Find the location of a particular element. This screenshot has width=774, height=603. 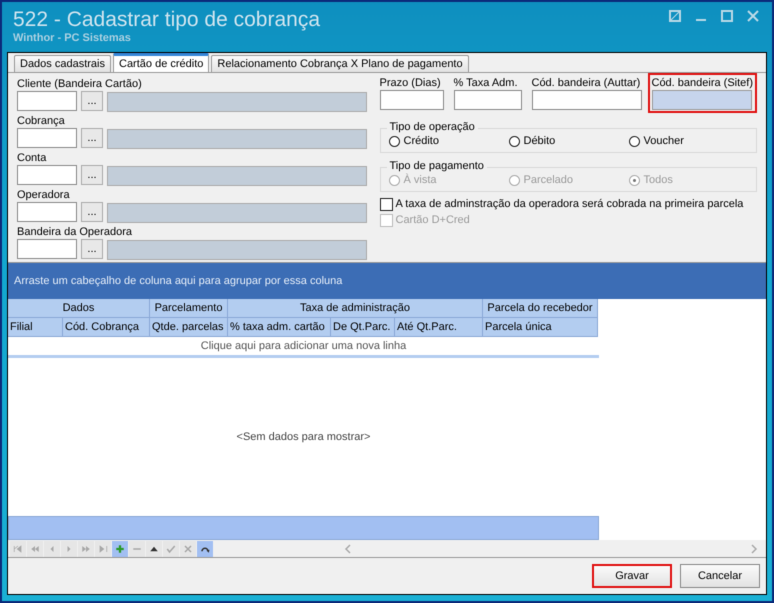

band-header: Parcelamento is located at coordinates (189, 308).